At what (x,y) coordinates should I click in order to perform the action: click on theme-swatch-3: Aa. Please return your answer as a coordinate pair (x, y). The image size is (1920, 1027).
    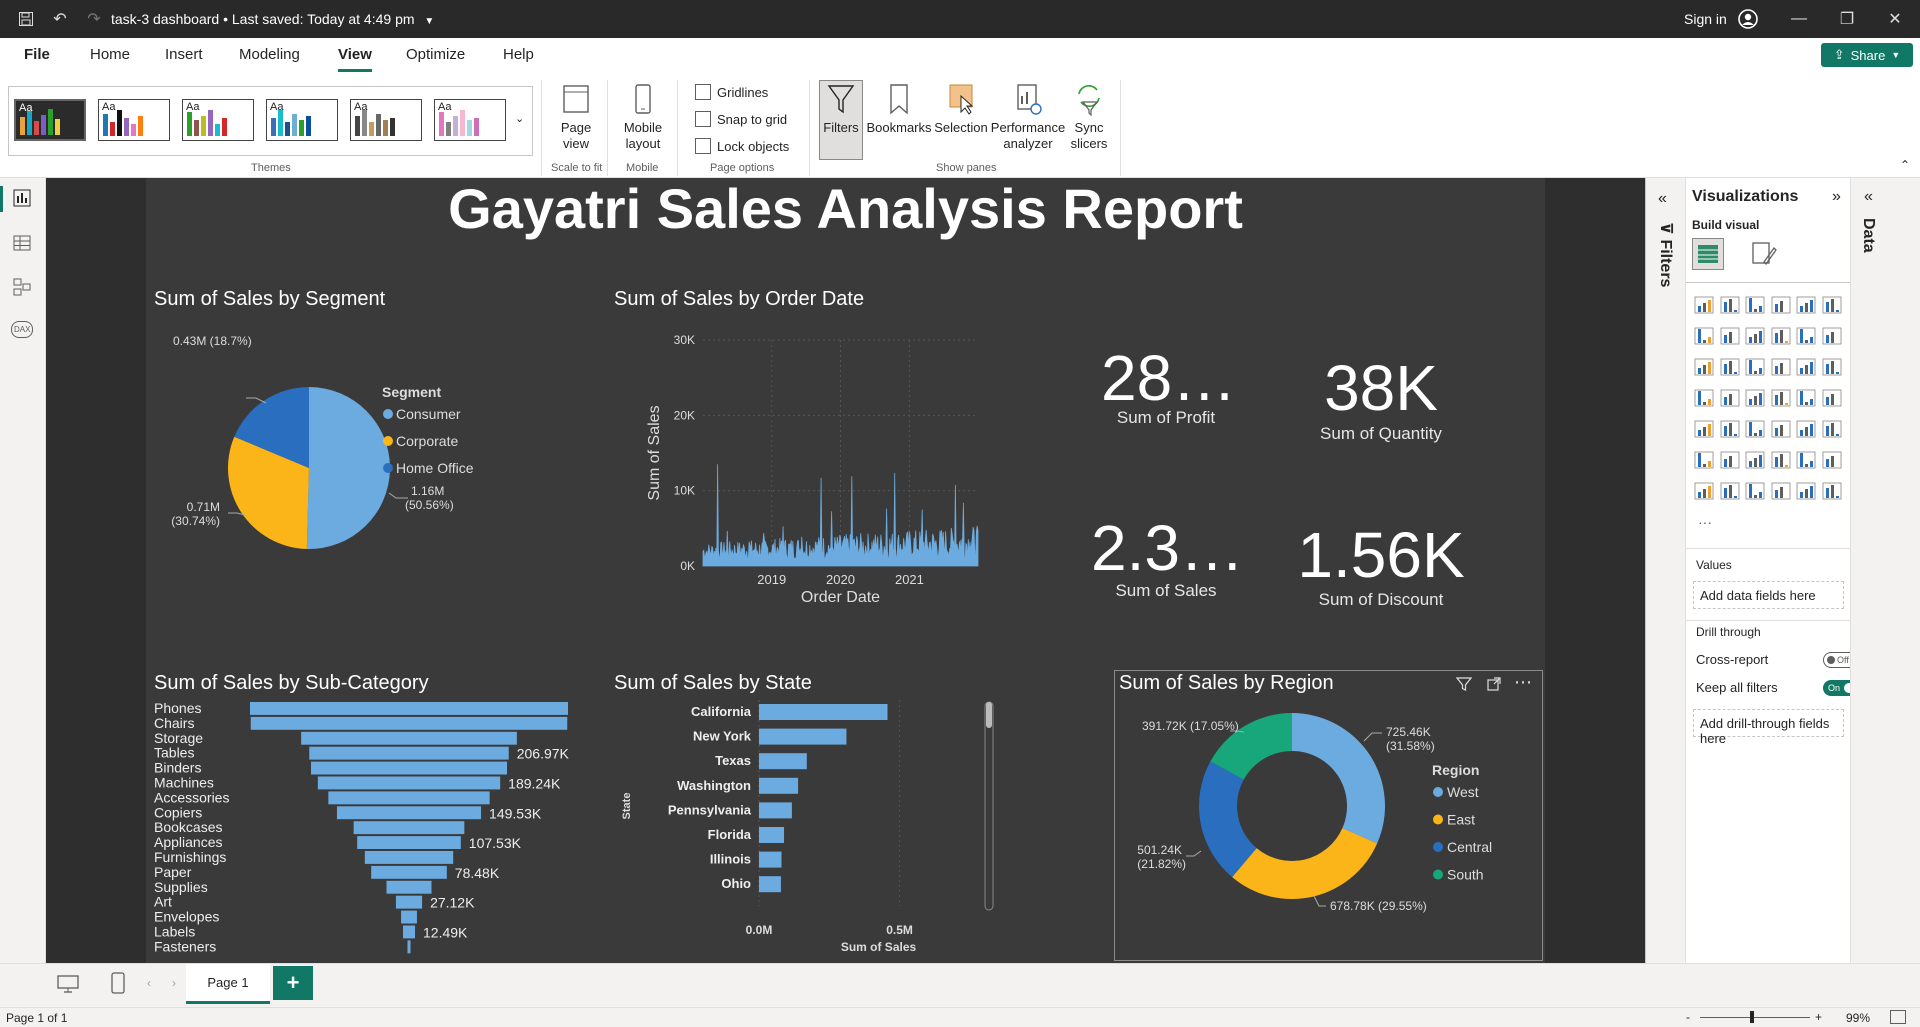
    Looking at the image, I should click on (218, 120).